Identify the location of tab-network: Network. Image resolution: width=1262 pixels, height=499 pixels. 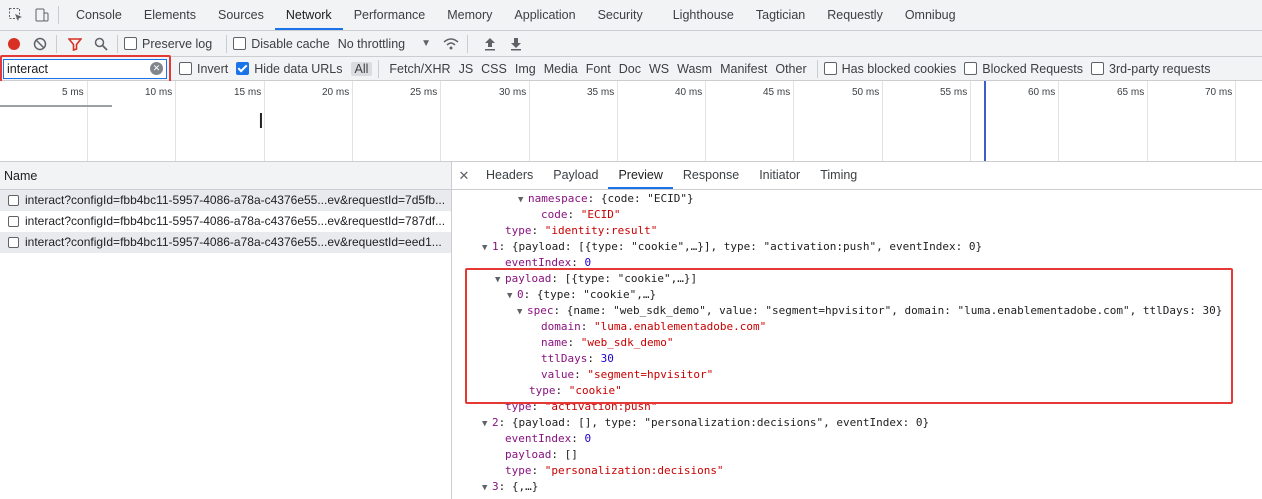
(308, 15).